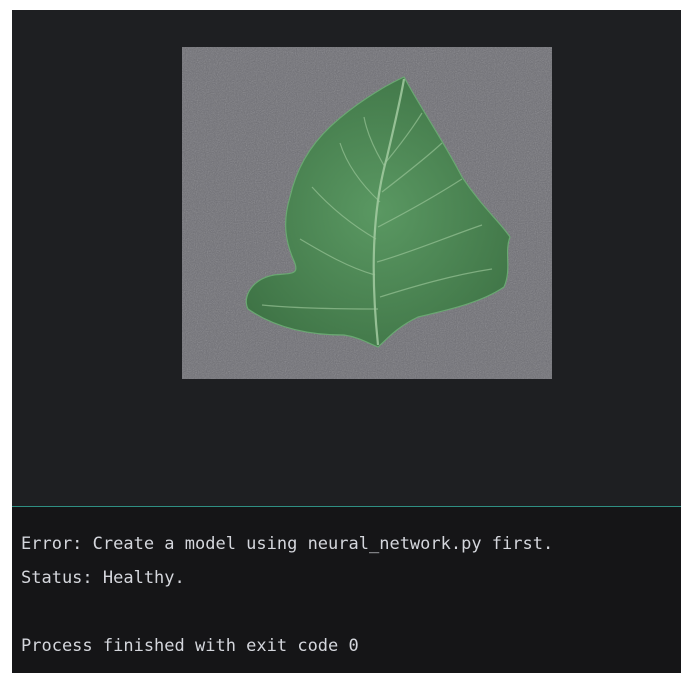 This screenshot has width=681, height=673. I want to click on console-line-exit: Process finished with exit code 0, so click(190, 646).